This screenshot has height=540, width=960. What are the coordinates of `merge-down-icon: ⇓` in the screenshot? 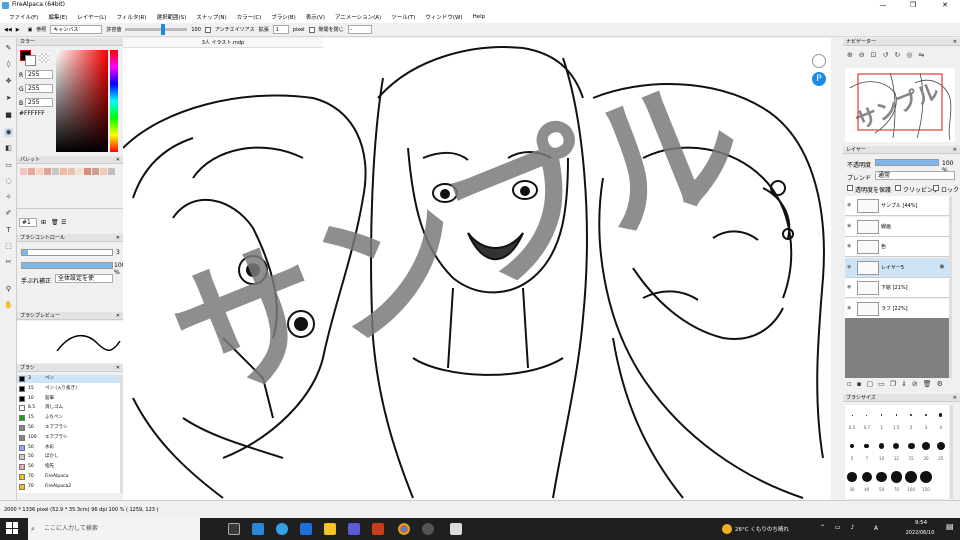 It's located at (904, 384).